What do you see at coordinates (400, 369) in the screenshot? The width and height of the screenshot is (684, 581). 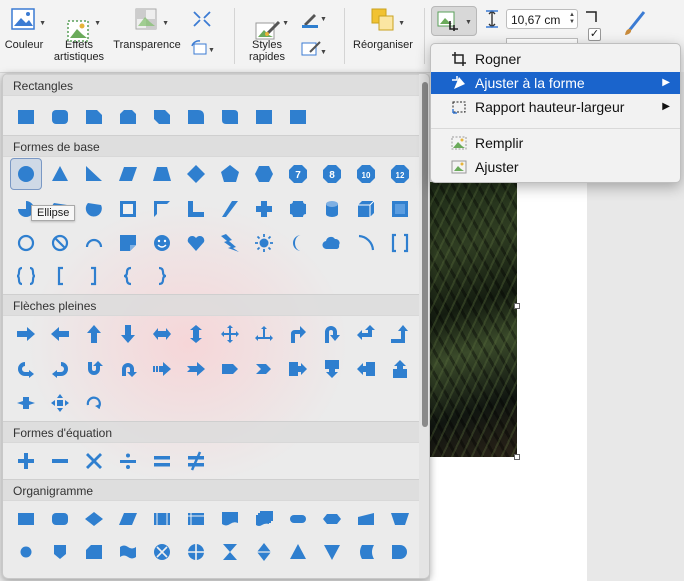 I see `shape-callout-u` at bounding box center [400, 369].